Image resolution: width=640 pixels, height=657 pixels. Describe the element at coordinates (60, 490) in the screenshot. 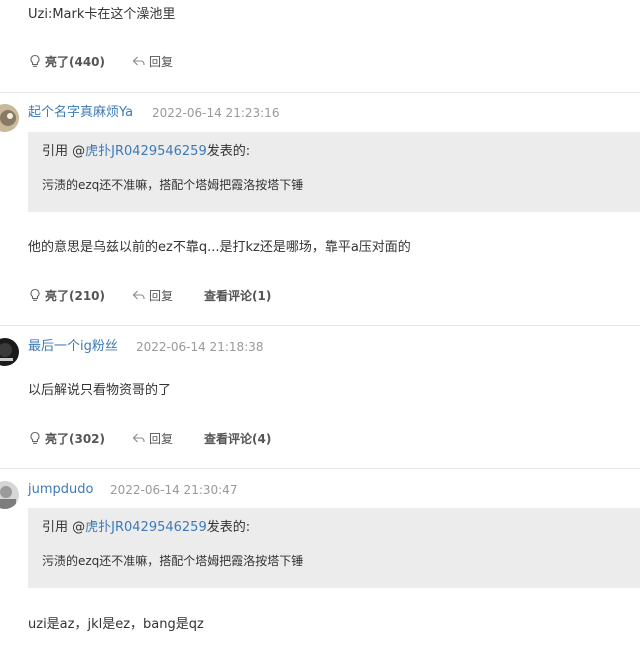

I see `username: jumpdudo` at that location.